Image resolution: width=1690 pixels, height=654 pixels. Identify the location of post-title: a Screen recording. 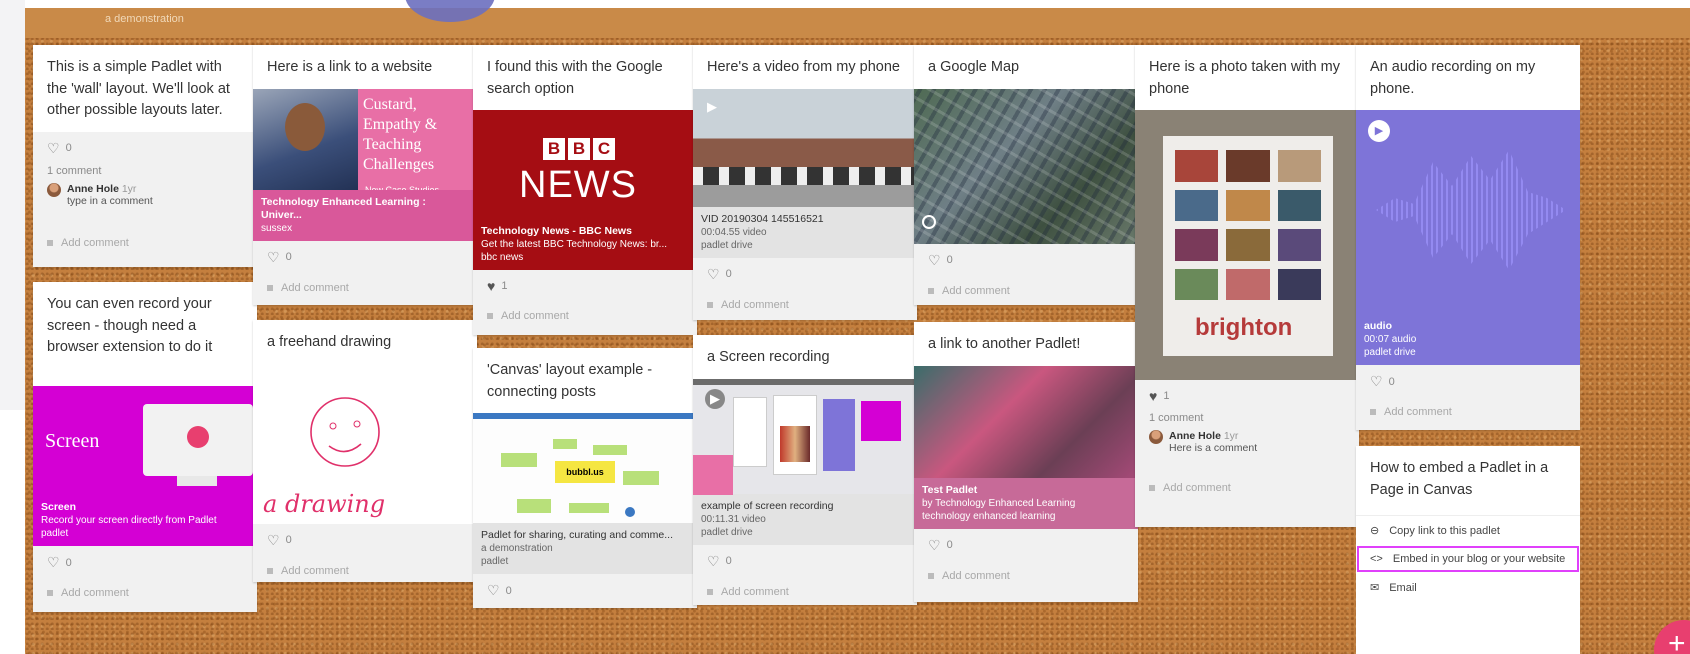
(805, 357).